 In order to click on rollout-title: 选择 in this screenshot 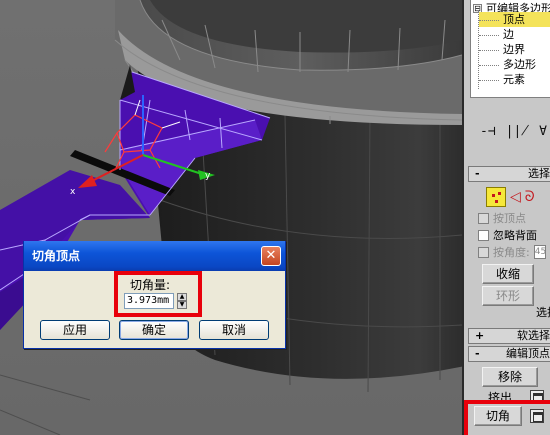, I will do `click(539, 173)`.